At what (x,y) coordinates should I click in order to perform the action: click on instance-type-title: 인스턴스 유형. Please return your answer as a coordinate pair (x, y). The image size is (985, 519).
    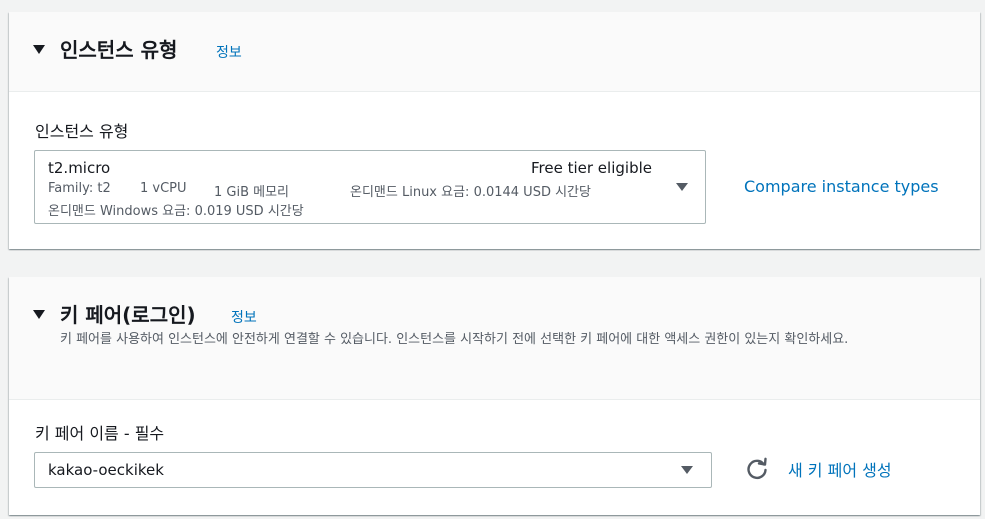
    Looking at the image, I should click on (119, 50).